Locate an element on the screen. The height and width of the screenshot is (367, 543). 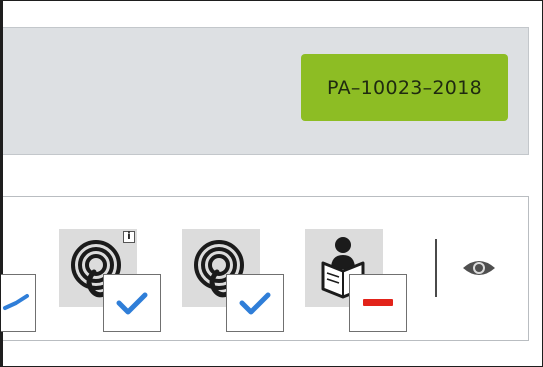
reading-status-box is located at coordinates (378, 303).